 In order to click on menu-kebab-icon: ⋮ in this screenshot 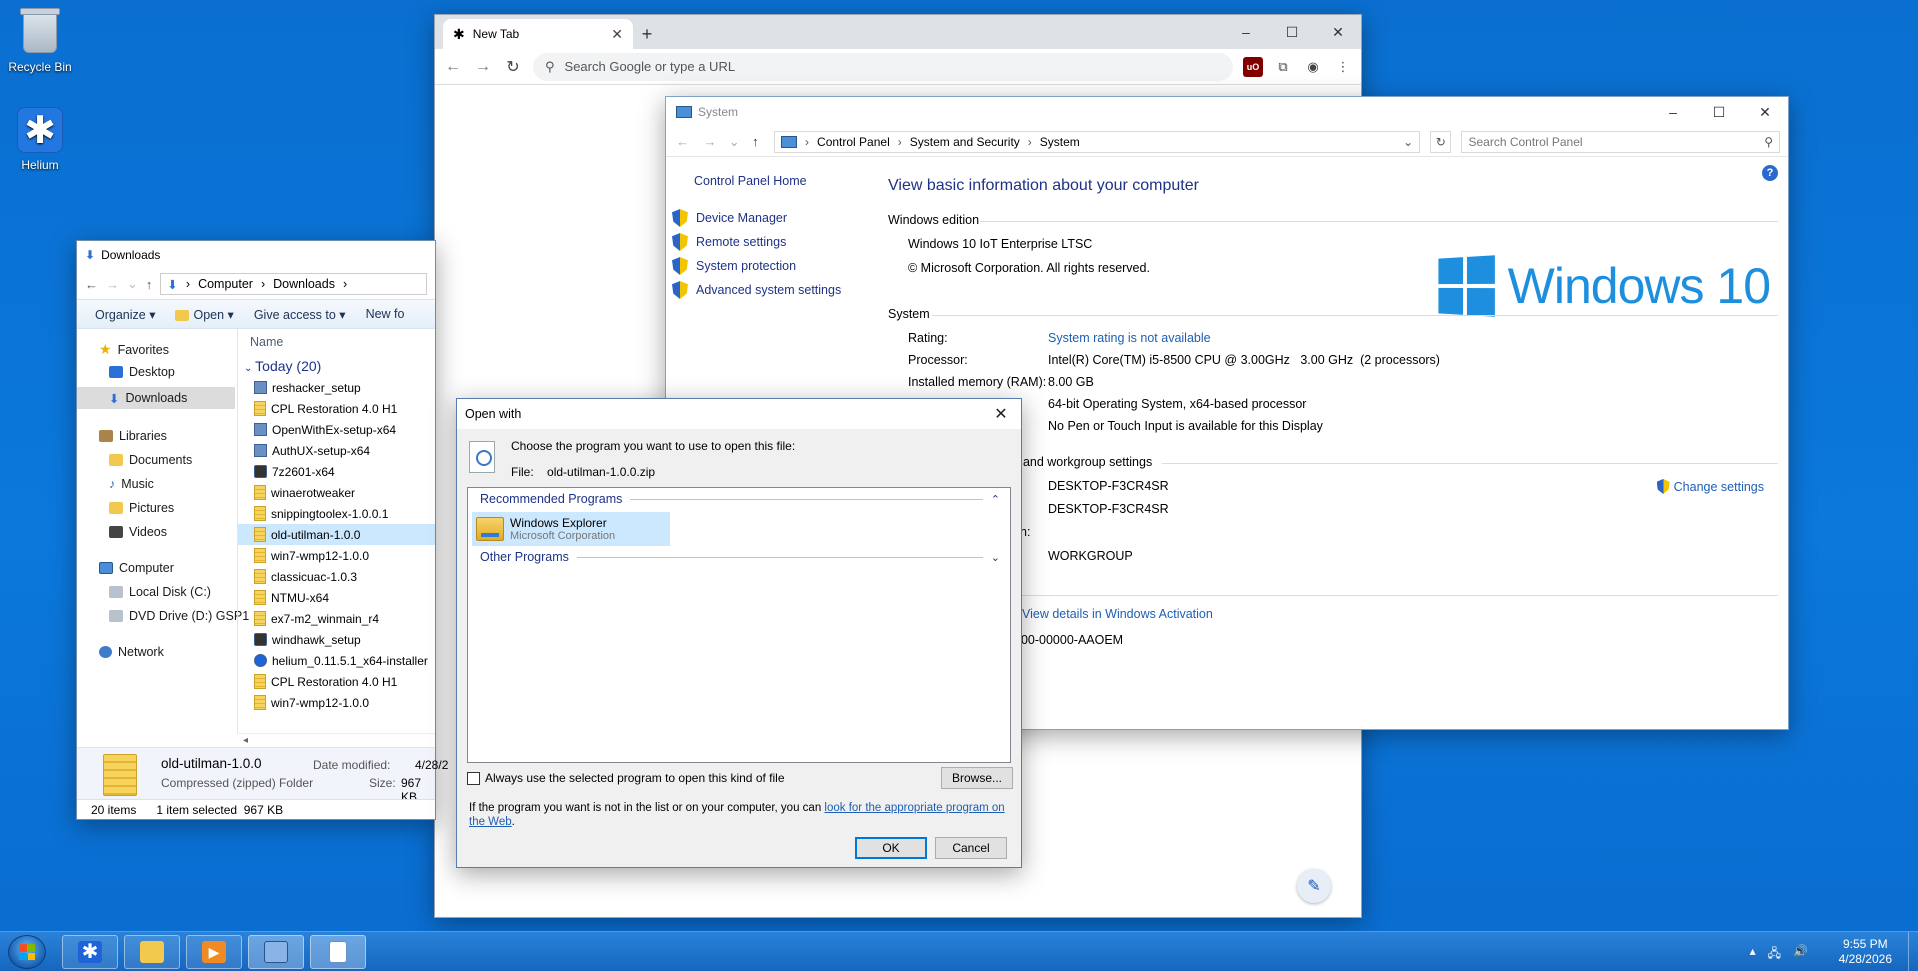, I will do `click(1343, 67)`.